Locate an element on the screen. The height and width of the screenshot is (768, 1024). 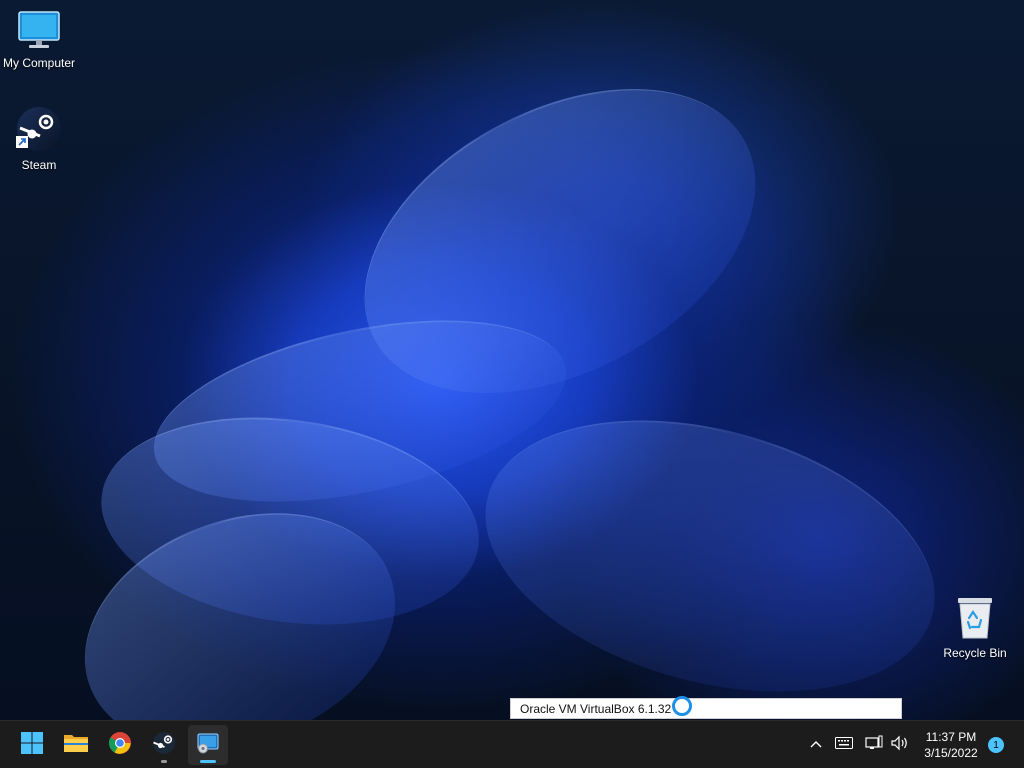
chevron-up-icon is located at coordinates (816, 745).